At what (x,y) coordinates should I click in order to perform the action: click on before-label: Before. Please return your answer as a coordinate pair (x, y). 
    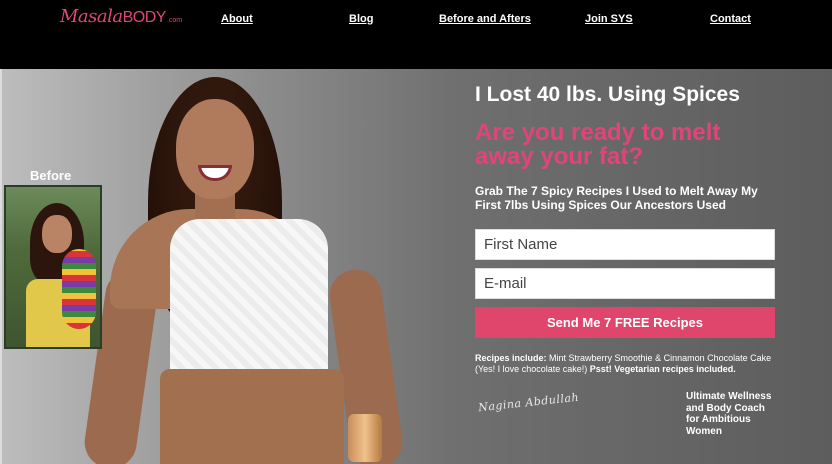
    Looking at the image, I should click on (51, 175).